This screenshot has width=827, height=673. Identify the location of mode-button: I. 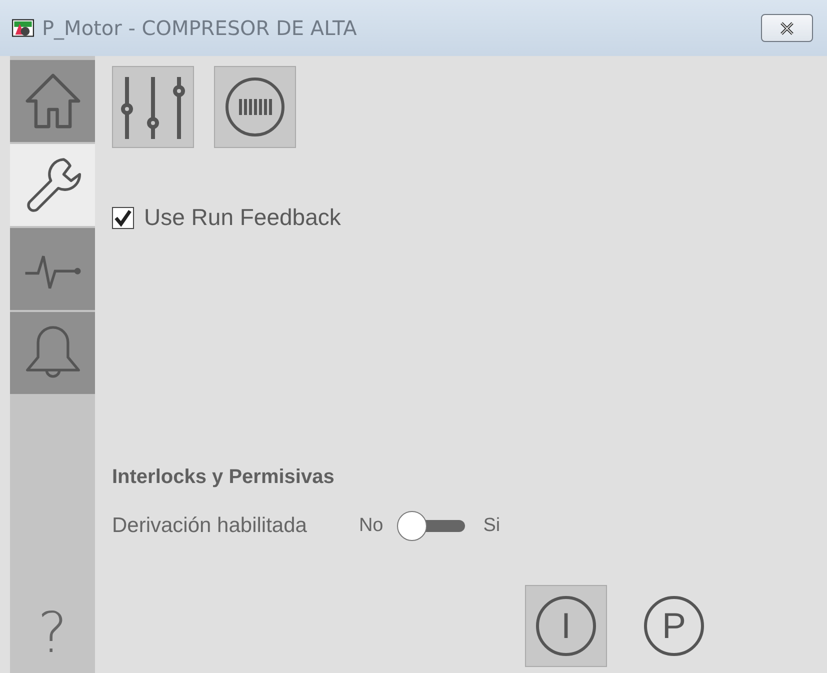
(566, 626).